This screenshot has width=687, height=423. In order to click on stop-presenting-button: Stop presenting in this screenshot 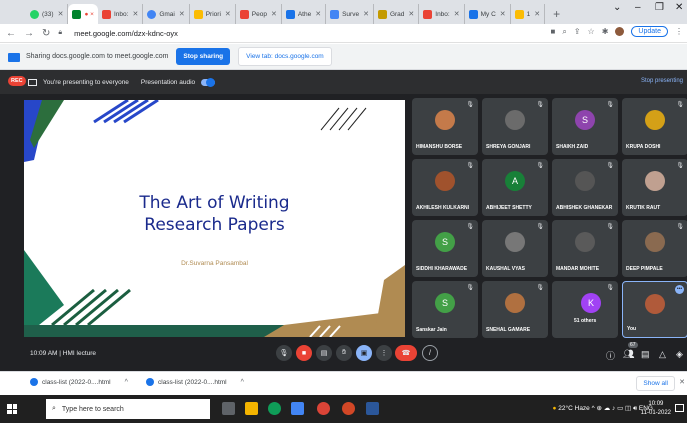, I will do `click(662, 81)`.